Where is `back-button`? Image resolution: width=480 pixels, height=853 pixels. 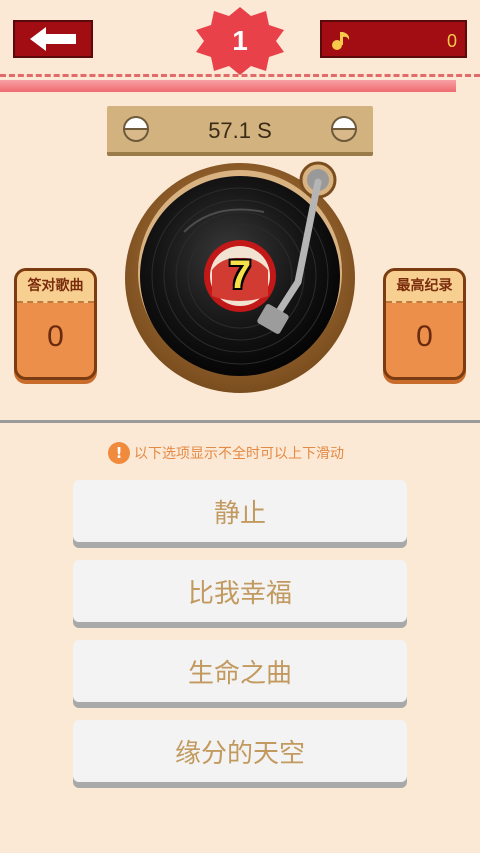 back-button is located at coordinates (53, 39).